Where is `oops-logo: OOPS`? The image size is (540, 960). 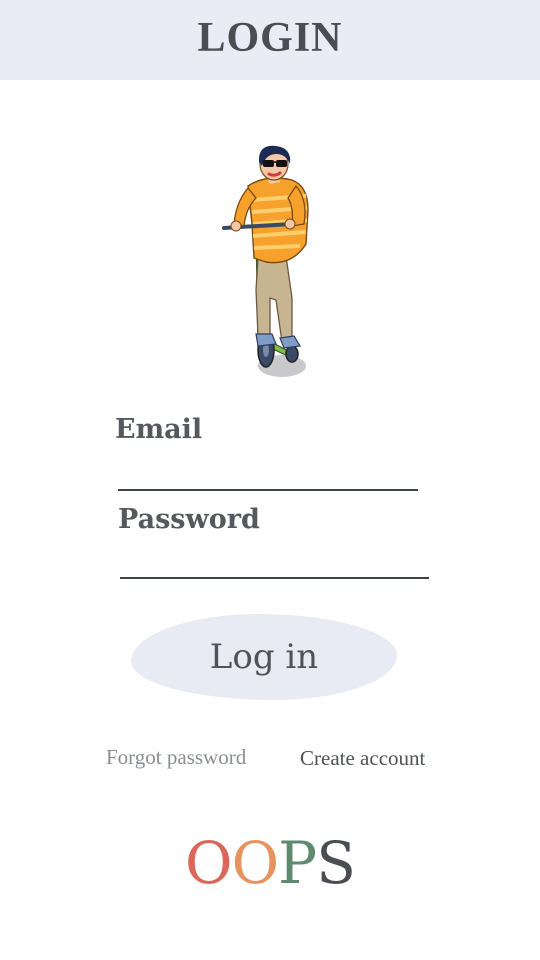
oops-logo: OOPS is located at coordinates (270, 863).